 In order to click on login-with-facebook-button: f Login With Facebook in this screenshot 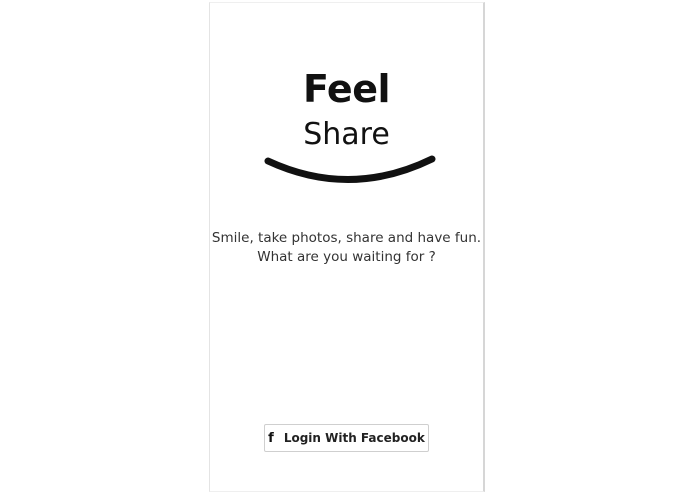, I will do `click(346, 438)`.